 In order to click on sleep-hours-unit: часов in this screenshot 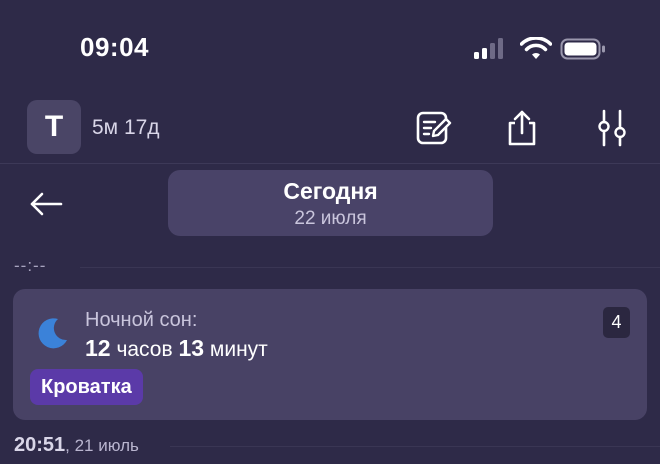, I will do `click(144, 349)`.